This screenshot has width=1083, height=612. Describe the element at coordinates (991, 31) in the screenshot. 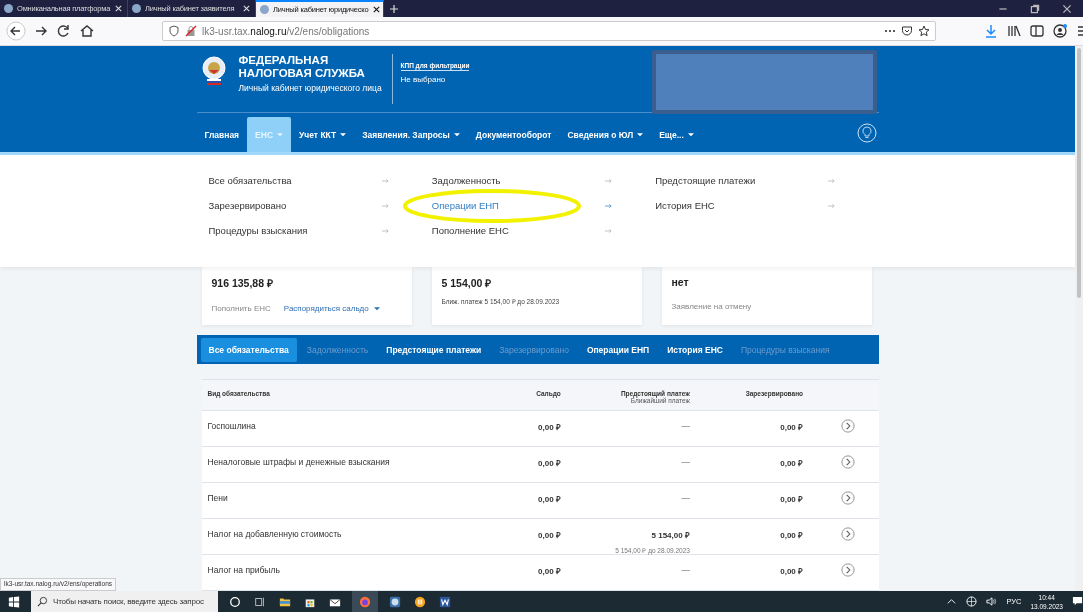

I see `download-icon` at that location.